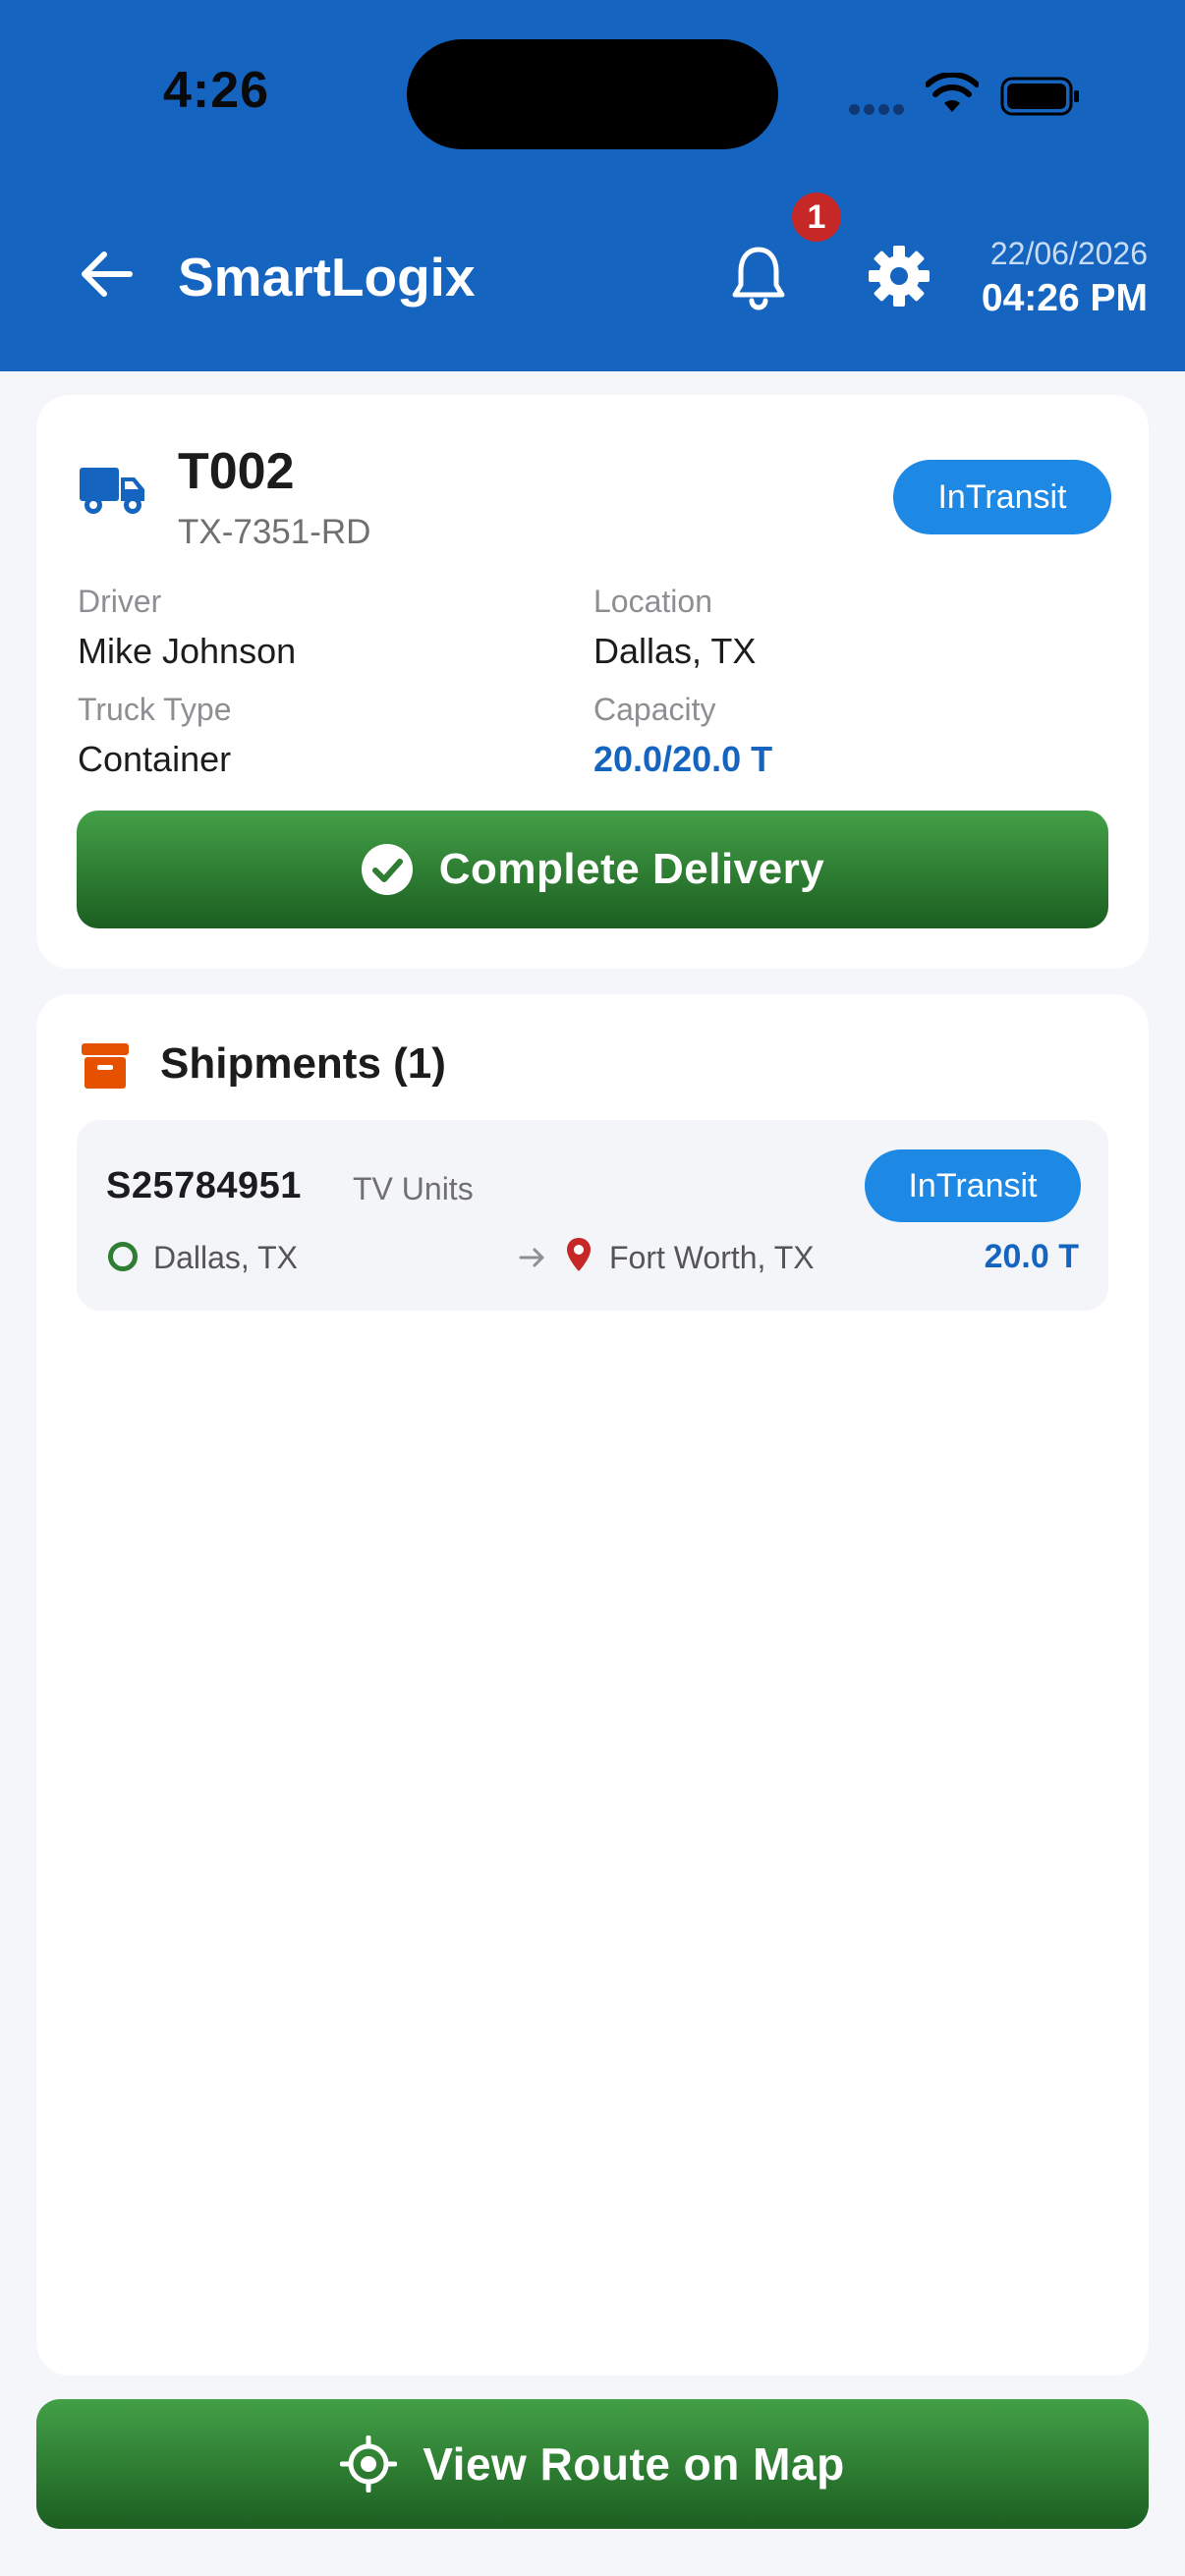 The image size is (1185, 2576). I want to click on location-label: Location, so click(653, 601).